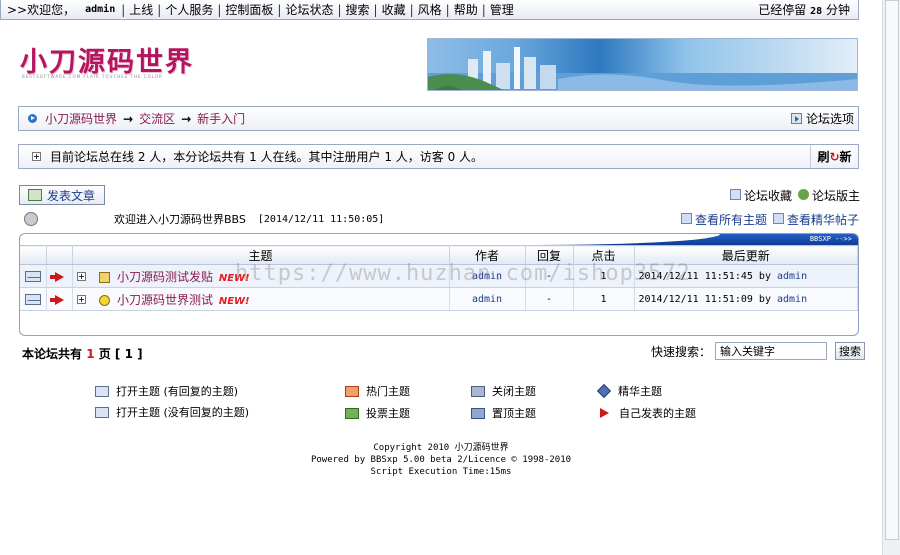  Describe the element at coordinates (803, 194) in the screenshot. I see `moderator-icon` at that location.